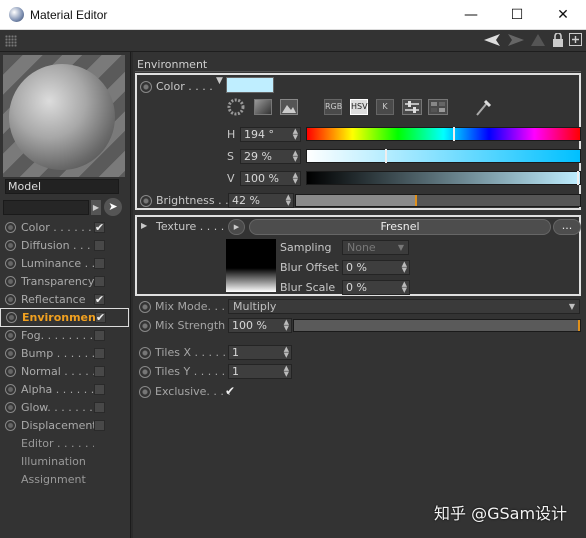 This screenshot has width=586, height=538. I want to click on channel-item: Reflectance ✔, so click(64, 299).